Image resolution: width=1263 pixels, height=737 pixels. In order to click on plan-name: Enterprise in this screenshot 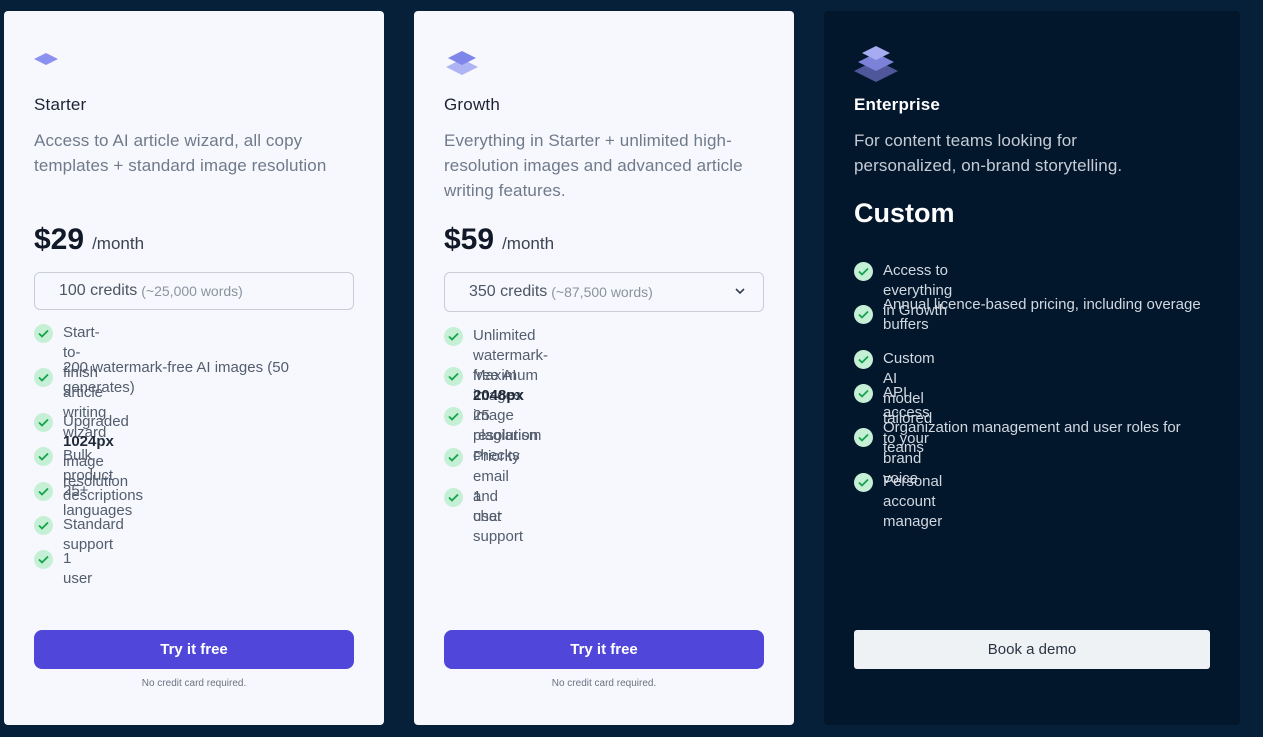, I will do `click(897, 104)`.